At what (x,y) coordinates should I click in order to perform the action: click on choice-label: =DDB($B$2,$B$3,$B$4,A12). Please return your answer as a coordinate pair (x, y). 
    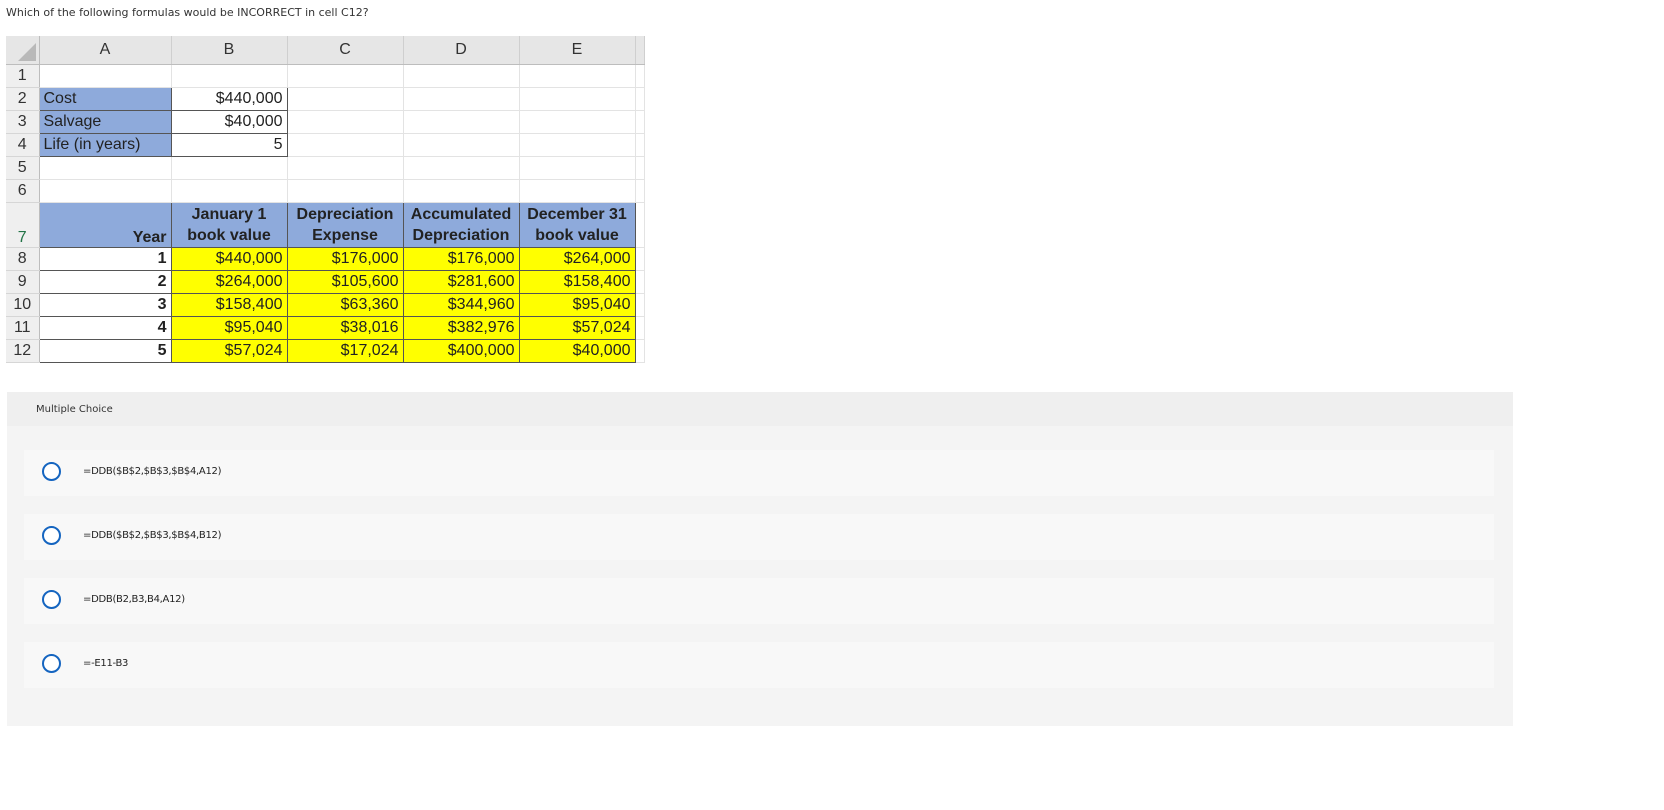
    Looking at the image, I should click on (152, 471).